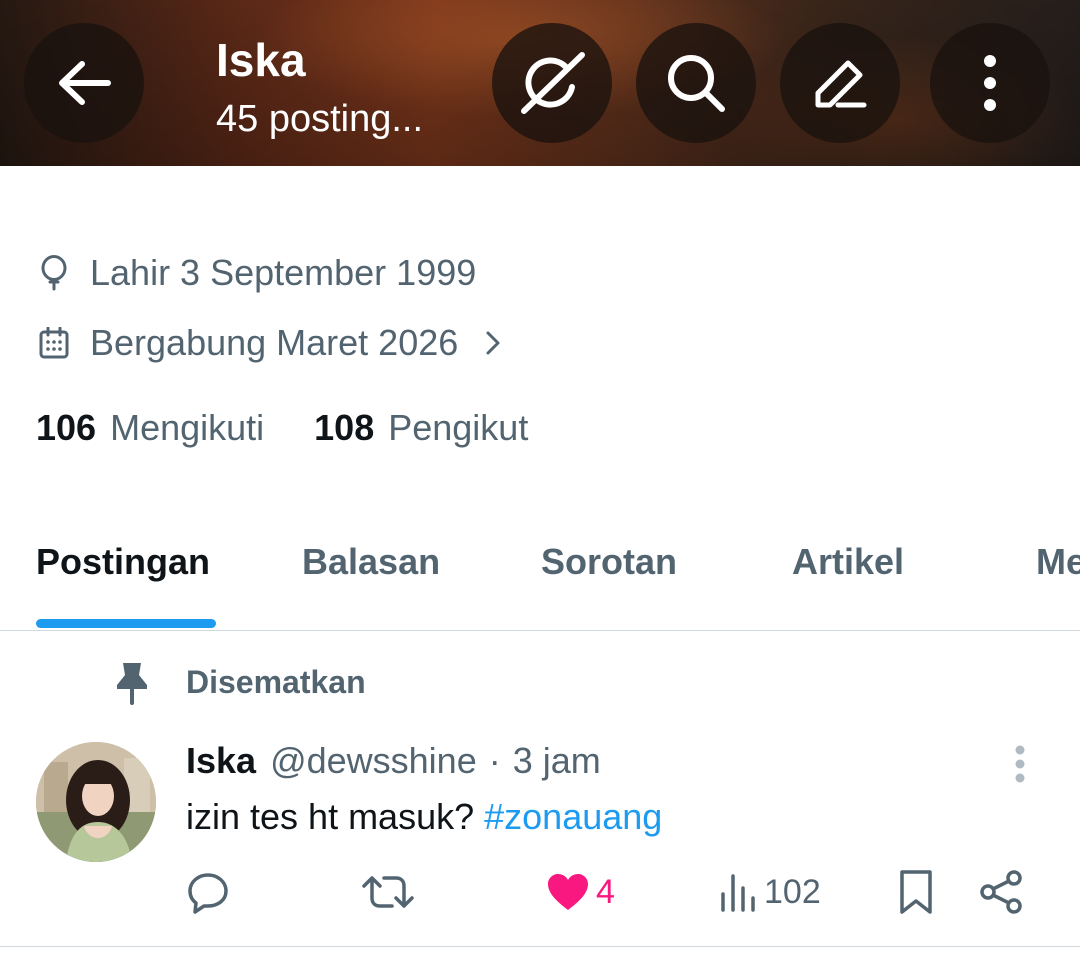 Image resolution: width=1080 pixels, height=957 pixels. I want to click on post-more-button, so click(1020, 764).